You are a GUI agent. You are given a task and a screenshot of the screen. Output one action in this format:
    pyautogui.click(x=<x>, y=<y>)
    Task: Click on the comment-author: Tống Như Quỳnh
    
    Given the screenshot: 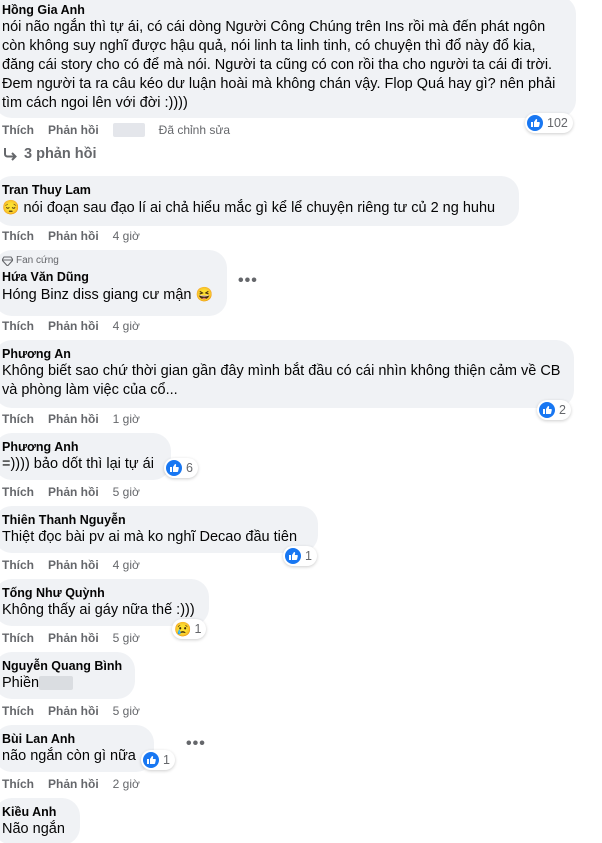 What is the action you would take?
    pyautogui.click(x=99, y=593)
    